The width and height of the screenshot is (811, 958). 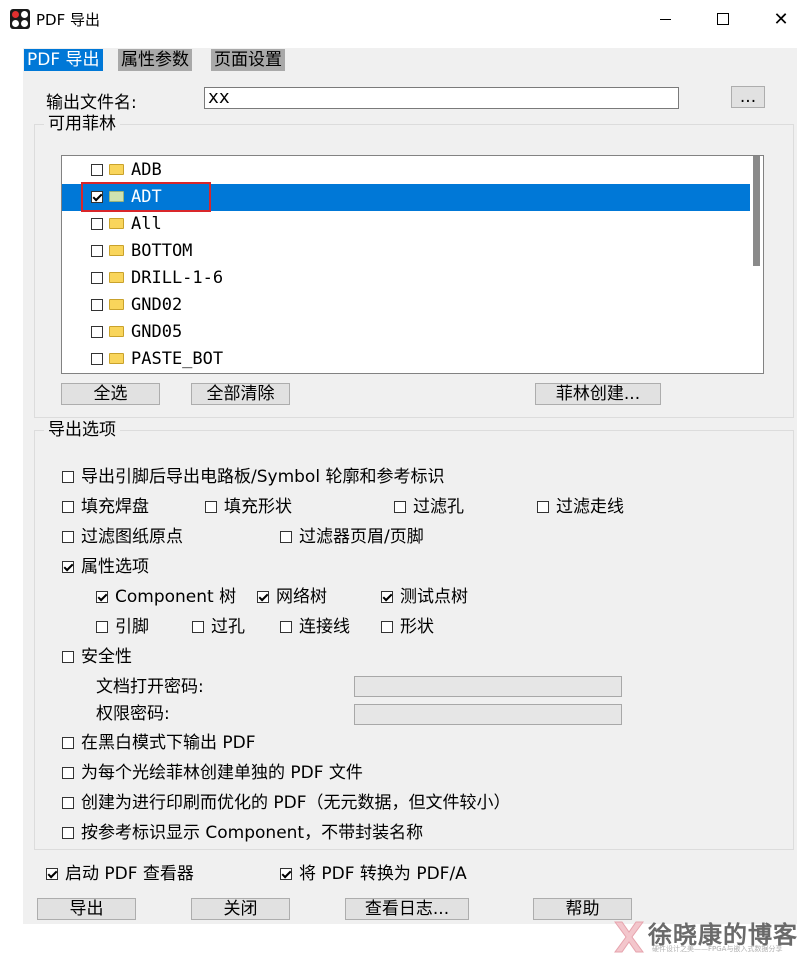 I want to click on show-by-refdes-option: 按参考标识显示 Component，不带封装名称, so click(x=242, y=833).